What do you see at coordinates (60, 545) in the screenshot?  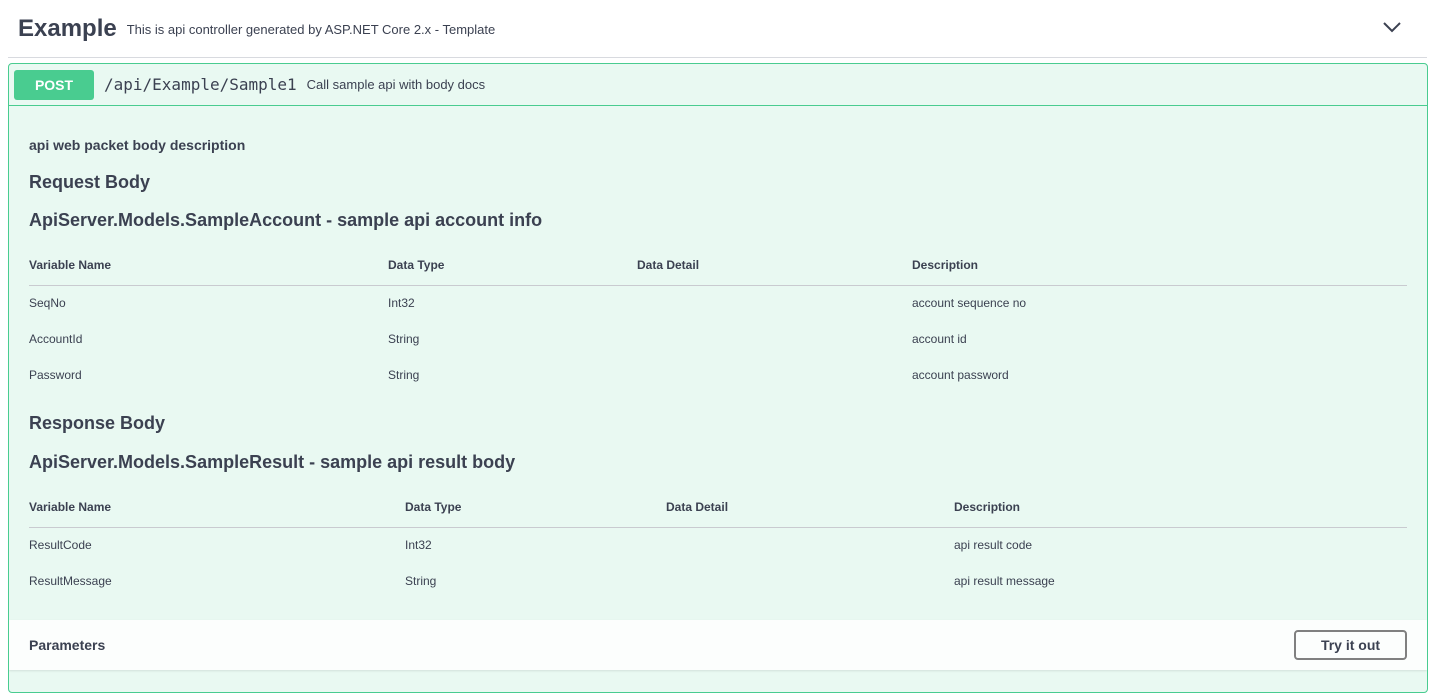 I see `cell-variable-name: ResultCode` at bounding box center [60, 545].